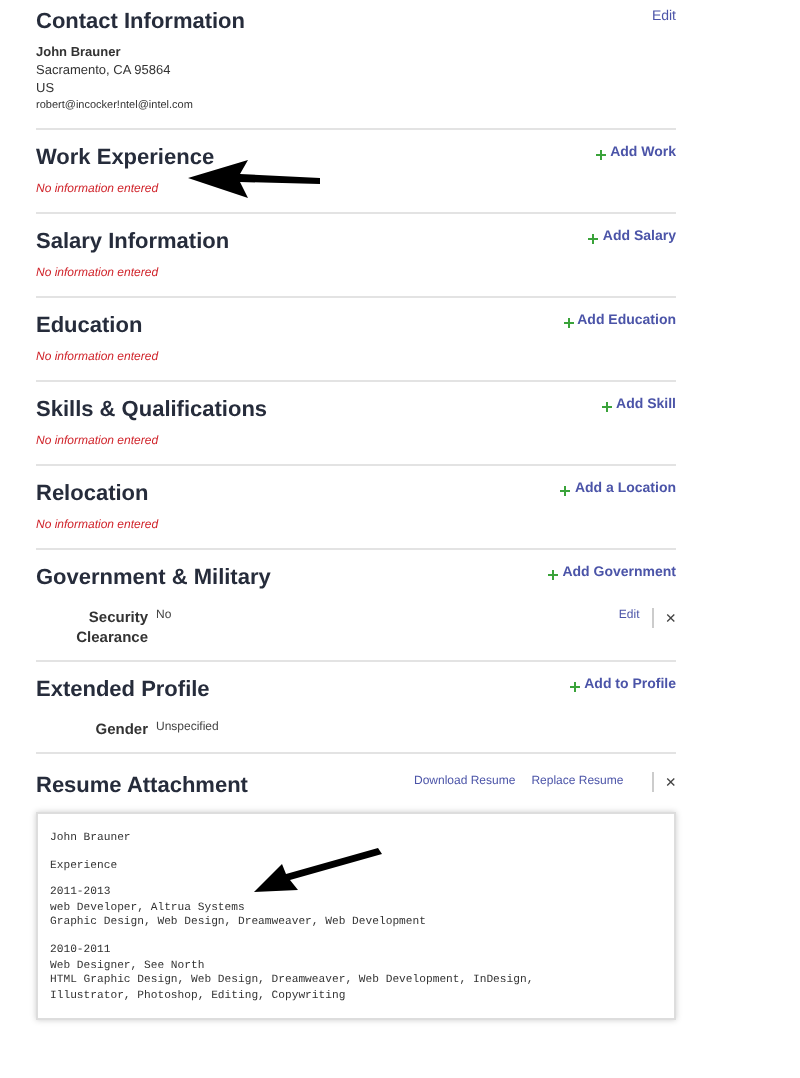 This screenshot has width=800, height=1078. What do you see at coordinates (152, 410) in the screenshot?
I see `section-heading: Skills & Qualifications` at bounding box center [152, 410].